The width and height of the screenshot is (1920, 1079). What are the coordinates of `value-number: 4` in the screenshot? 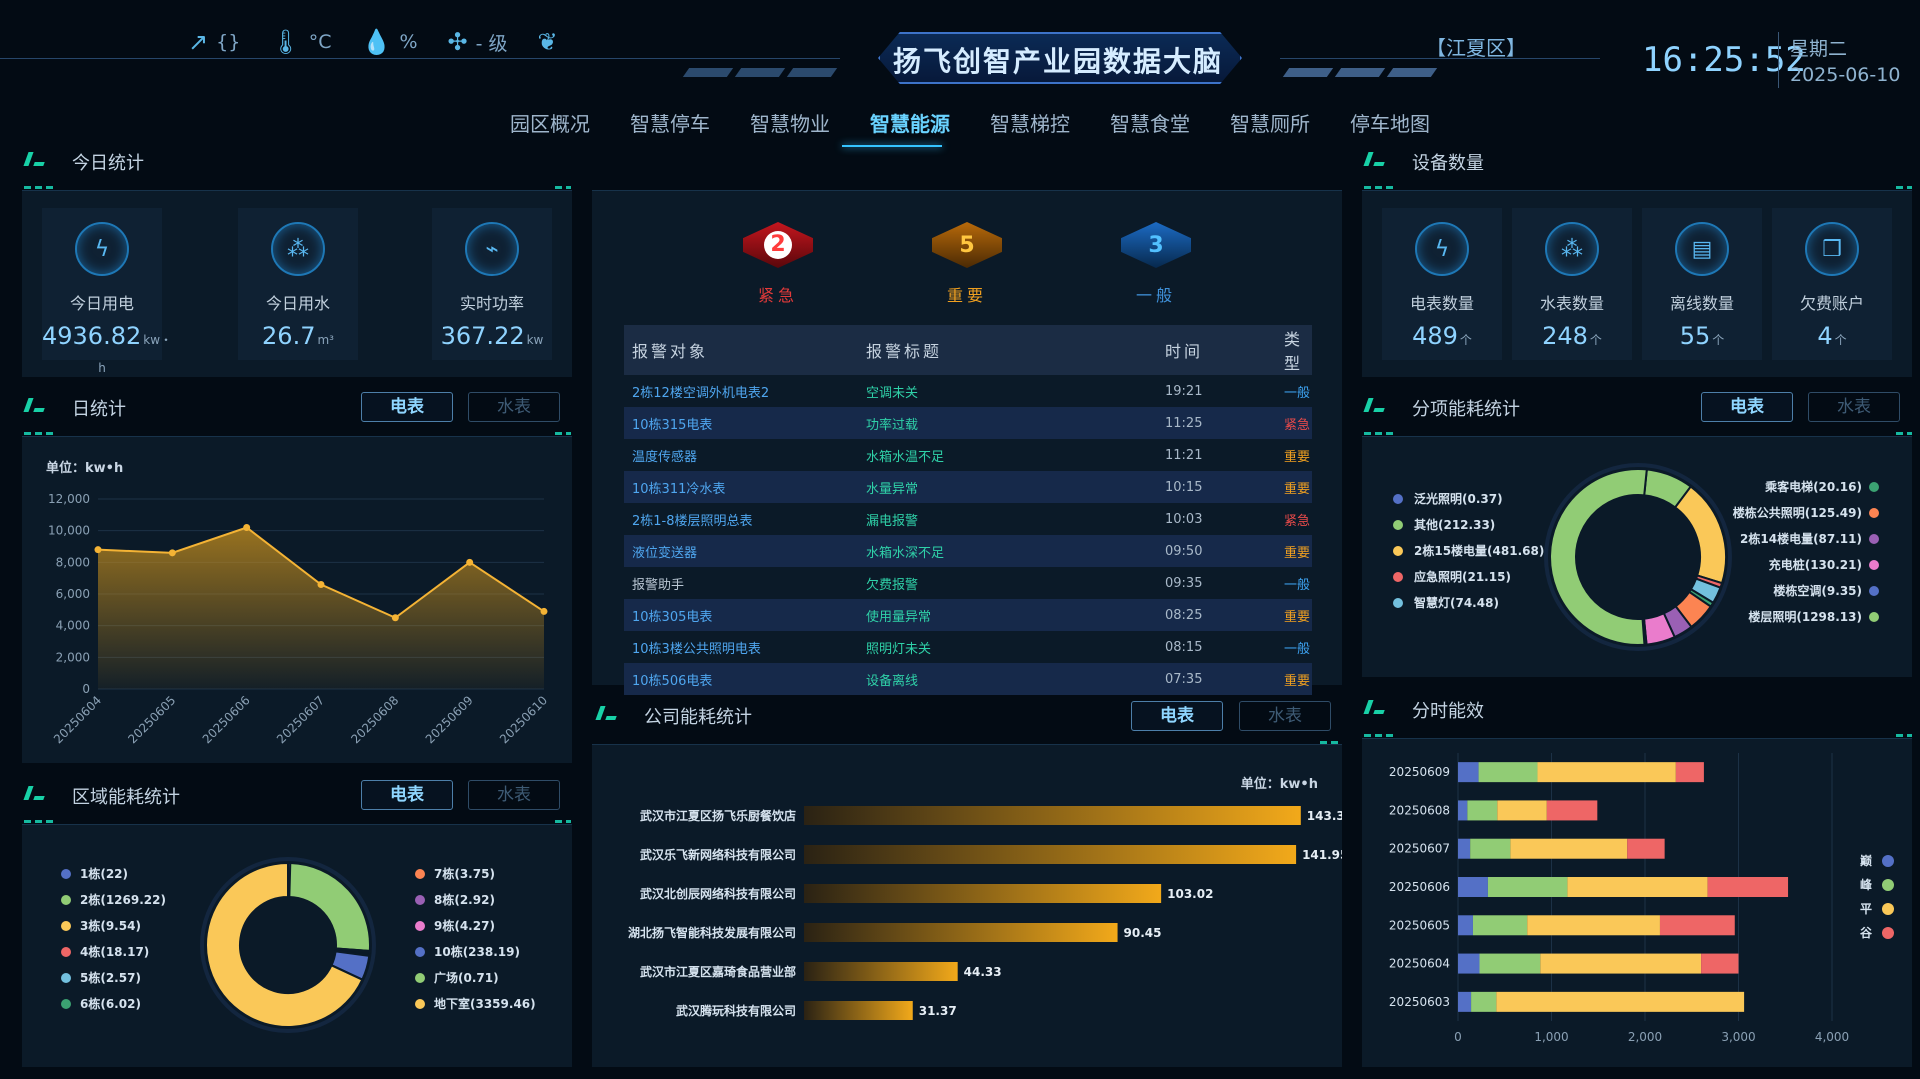 It's located at (1825, 336).